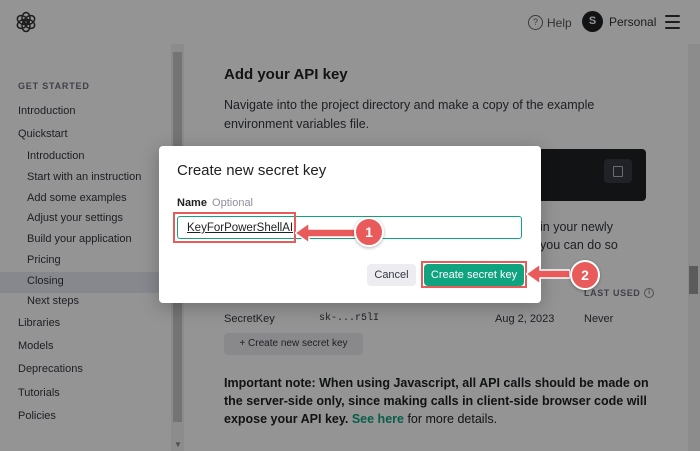  What do you see at coordinates (192, 203) in the screenshot?
I see `name-label: Name` at bounding box center [192, 203].